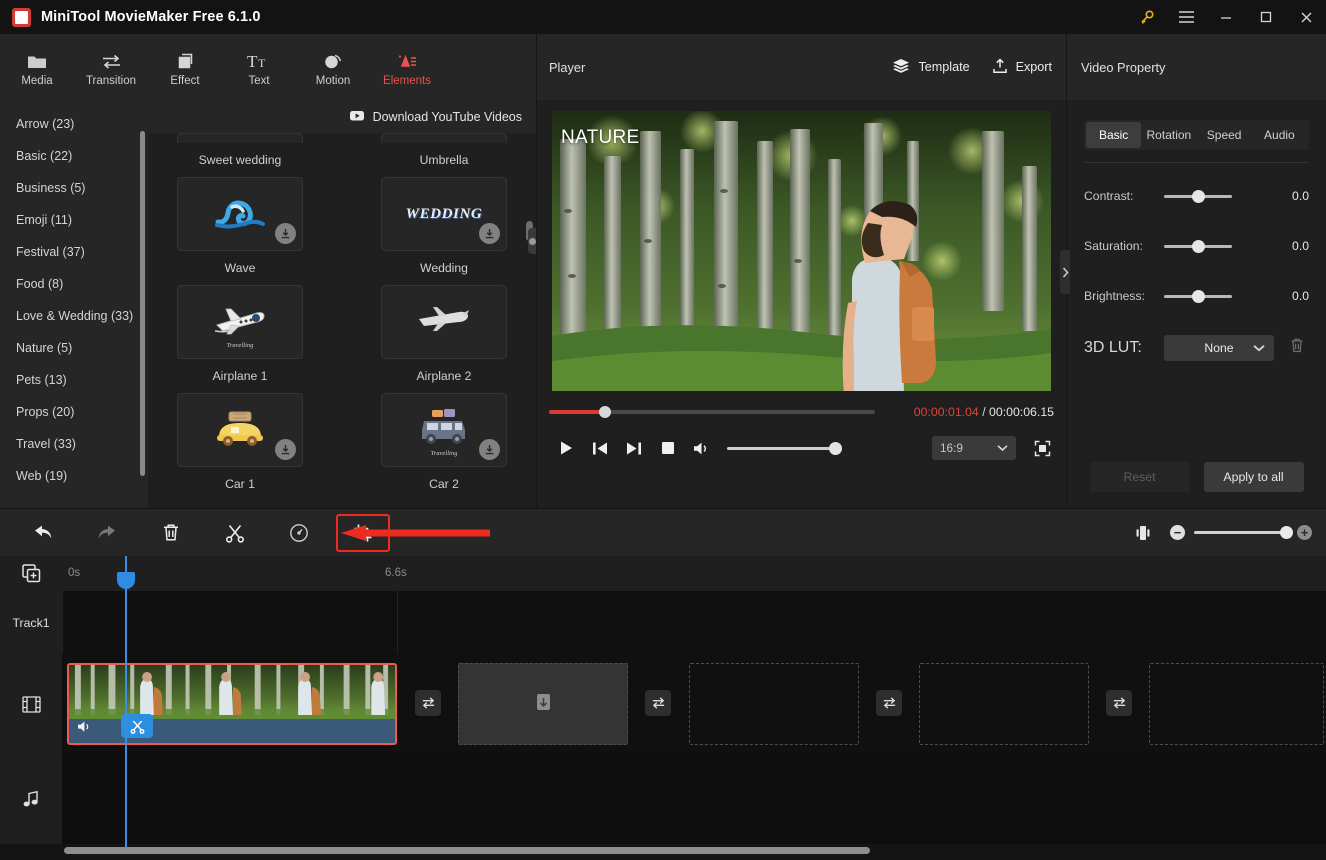 Image resolution: width=1326 pixels, height=860 pixels. I want to click on tab-transition: Transition, so click(111, 67).